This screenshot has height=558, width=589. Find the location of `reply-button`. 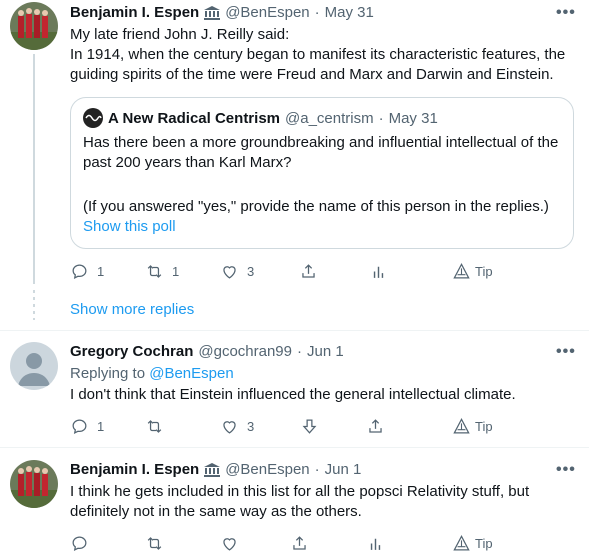

reply-button is located at coordinates (79, 543).